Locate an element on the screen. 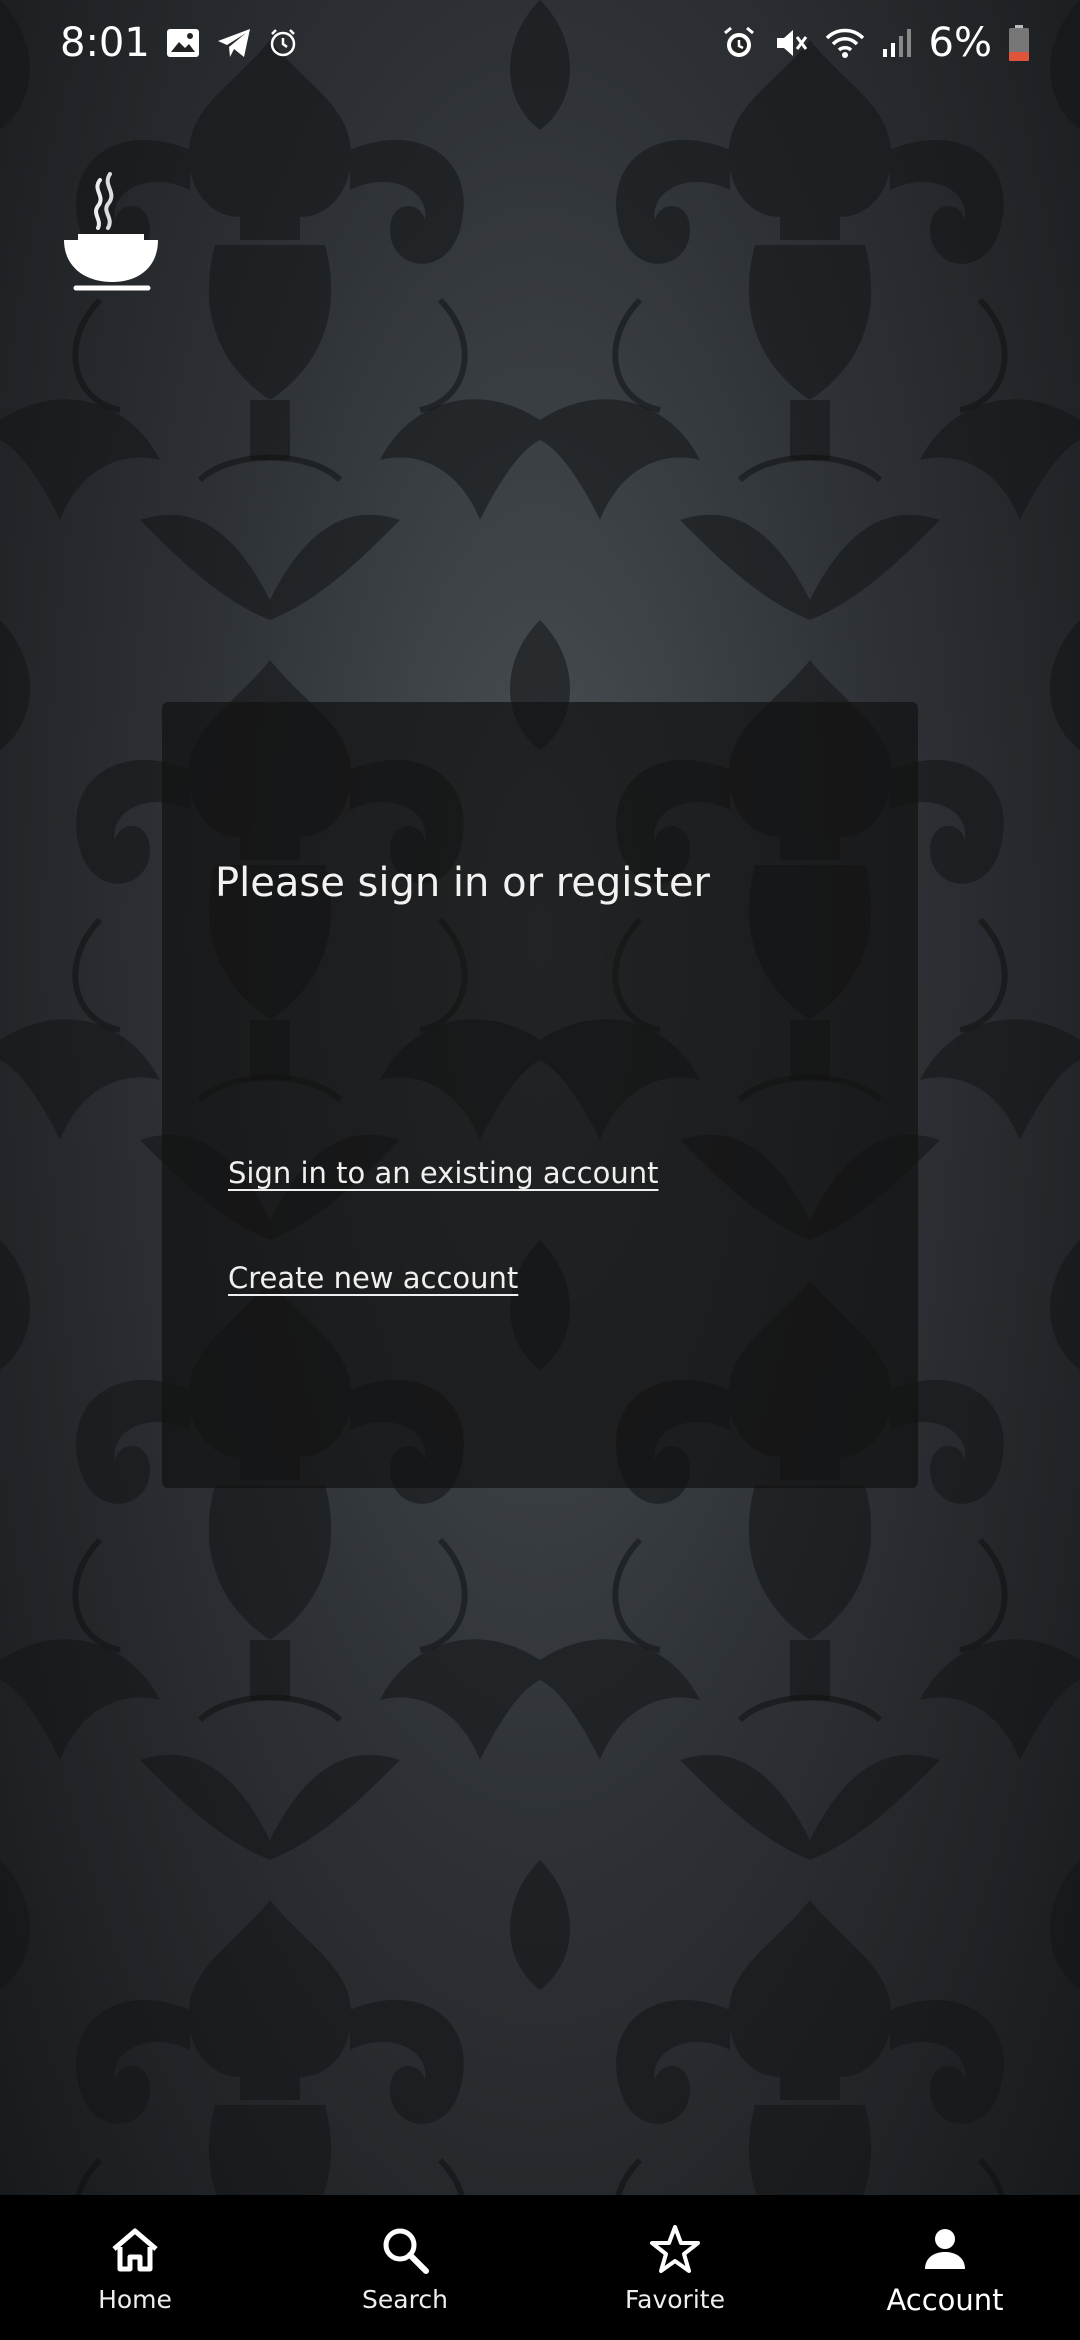 This screenshot has height=2340, width=1080. coffee-cup-logo-icon is located at coordinates (112, 231).